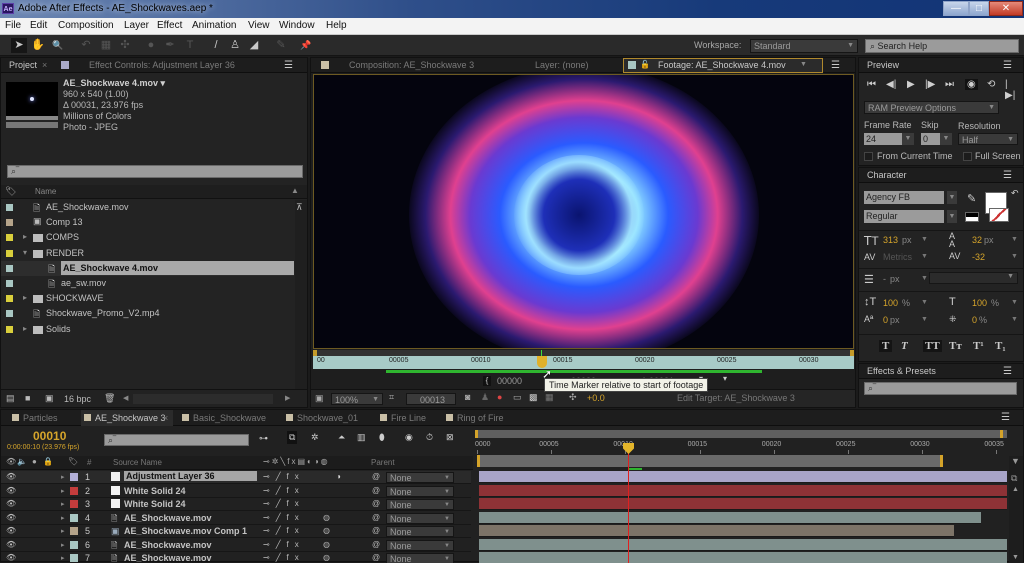 This screenshot has width=1024, height=563. What do you see at coordinates (326, 530) in the screenshot?
I see `motion-blur-switch-icon: ◍` at bounding box center [326, 530].